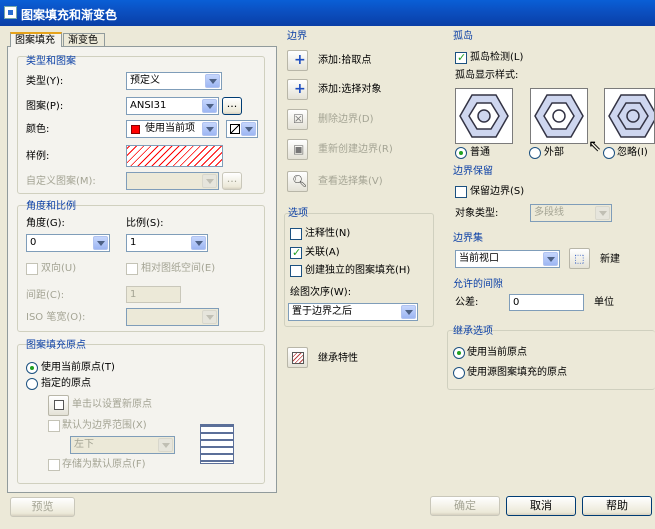 Image resolution: width=655 pixels, height=529 pixels. What do you see at coordinates (10, 12) in the screenshot?
I see `app-icon` at bounding box center [10, 12].